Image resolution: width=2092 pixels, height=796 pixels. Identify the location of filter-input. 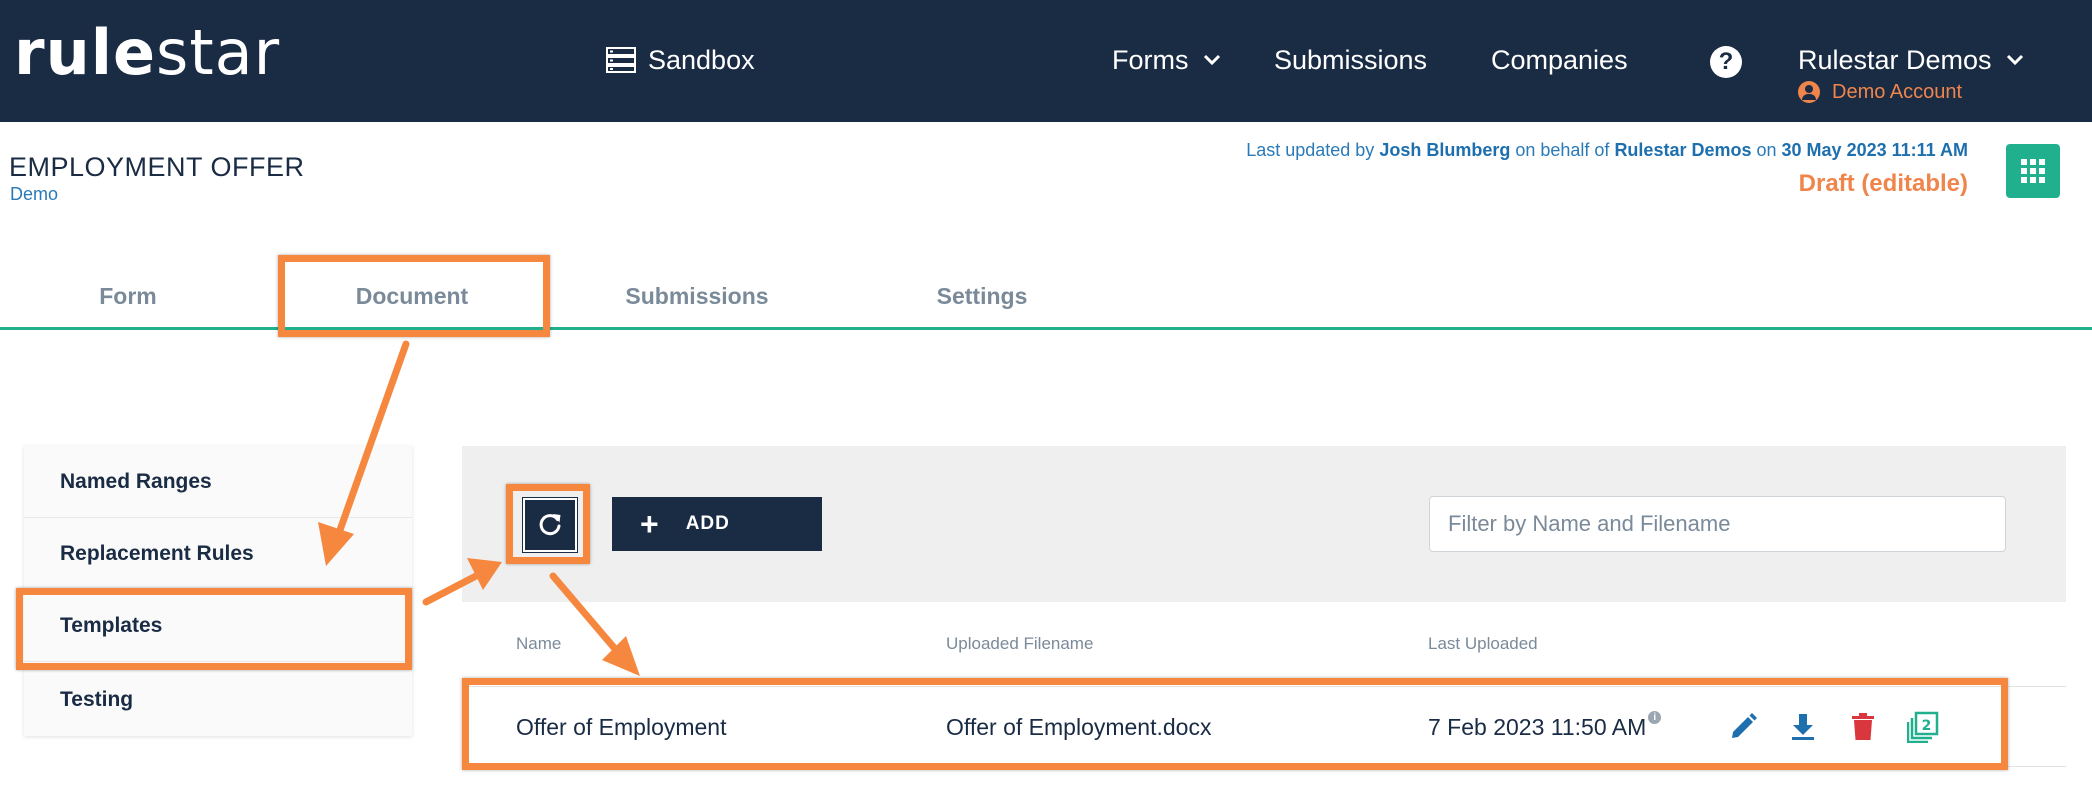
(1717, 524).